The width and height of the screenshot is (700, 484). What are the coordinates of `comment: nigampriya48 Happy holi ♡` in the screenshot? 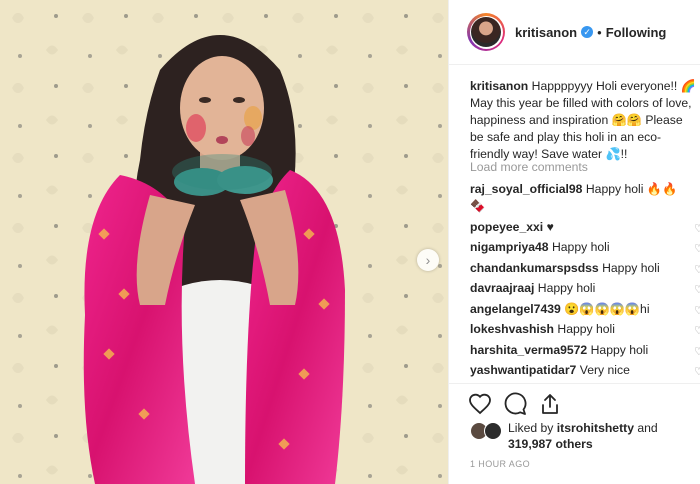 It's located at (585, 247).